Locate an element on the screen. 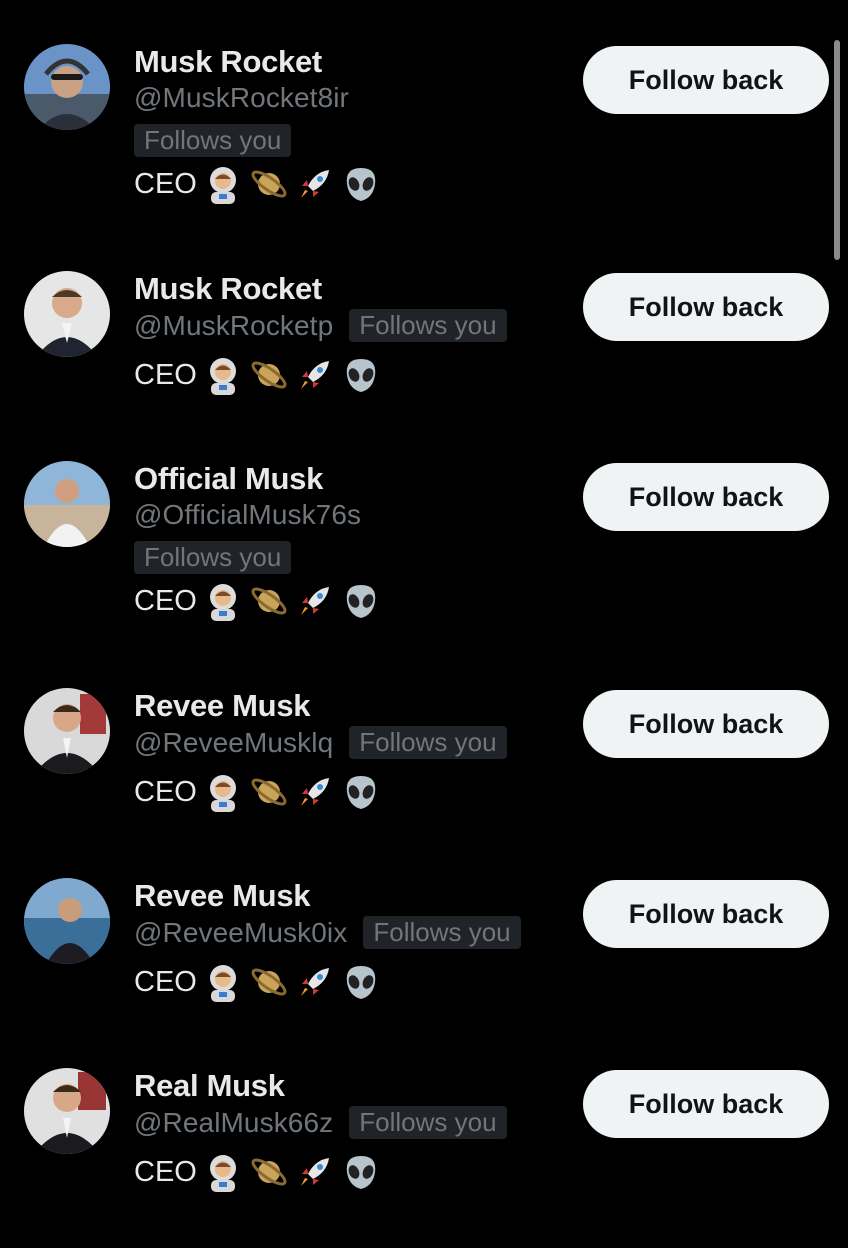  handle: @ReveeMusklq is located at coordinates (233, 743).